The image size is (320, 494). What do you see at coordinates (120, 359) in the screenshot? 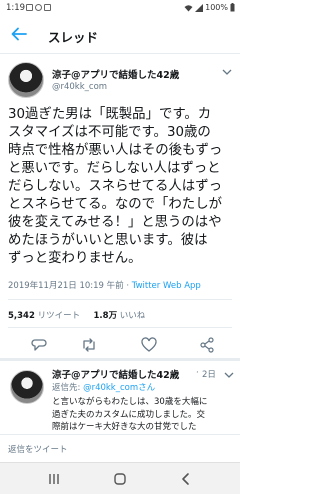
I see `section-separator` at bounding box center [120, 359].